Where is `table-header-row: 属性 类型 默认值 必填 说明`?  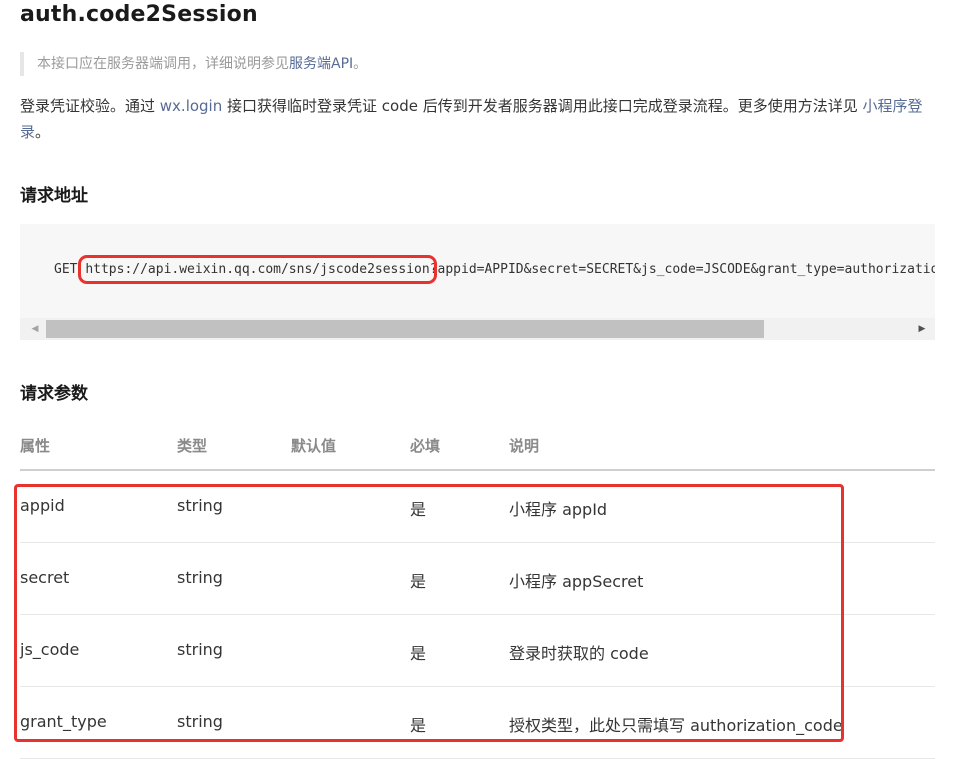 table-header-row: 属性 类型 默认值 必填 说明 is located at coordinates (477, 448).